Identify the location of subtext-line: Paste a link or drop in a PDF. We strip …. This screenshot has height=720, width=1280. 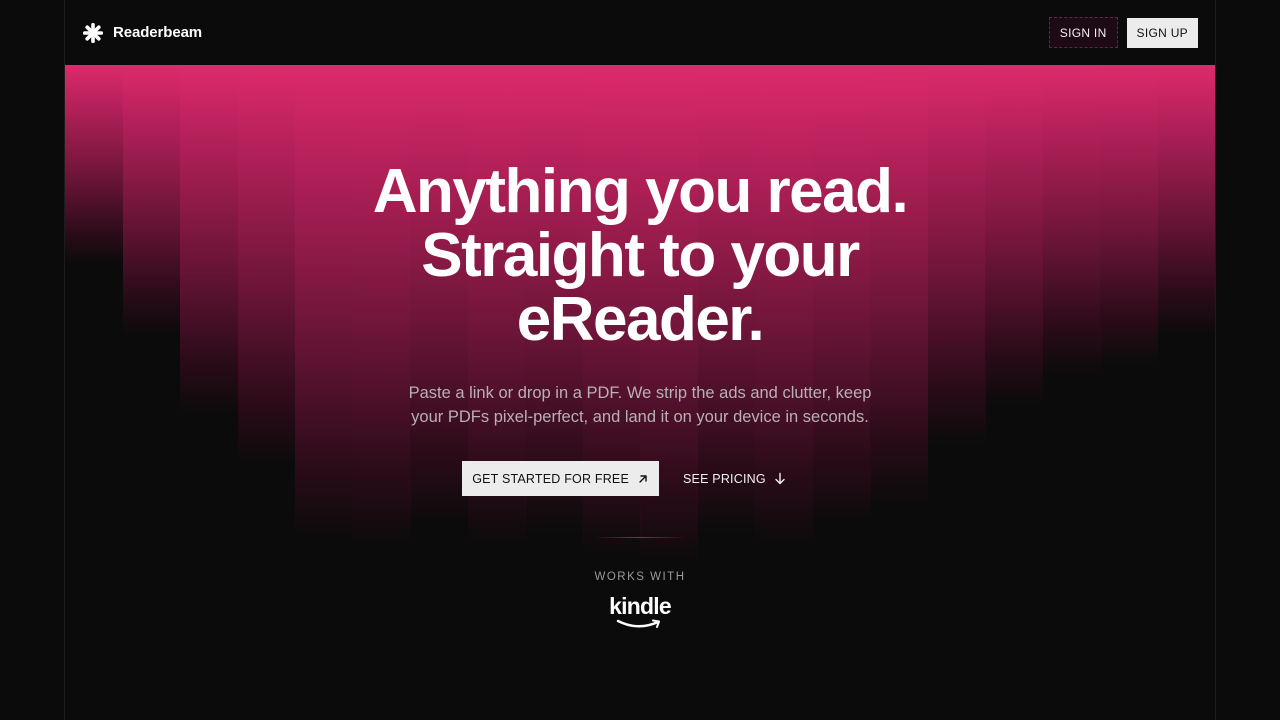
(640, 393).